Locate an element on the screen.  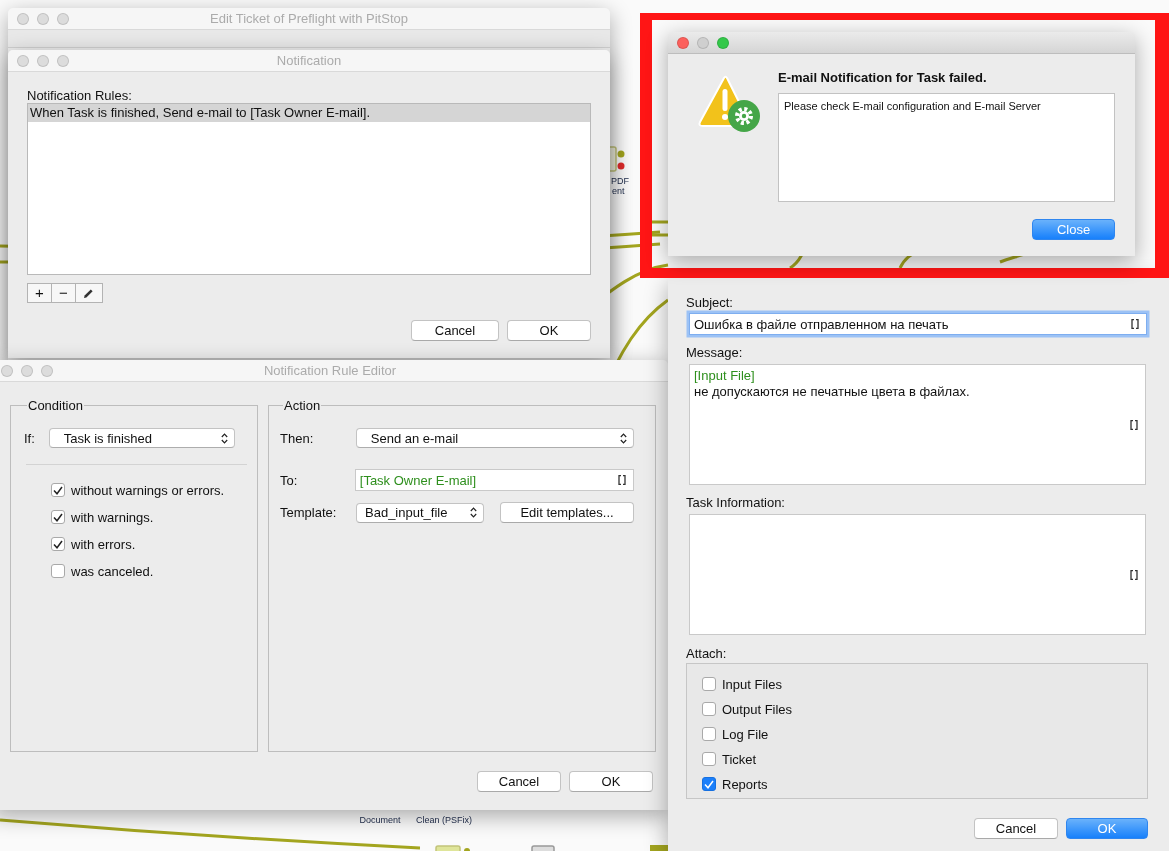
field-label: Template: is located at coordinates (309, 512).